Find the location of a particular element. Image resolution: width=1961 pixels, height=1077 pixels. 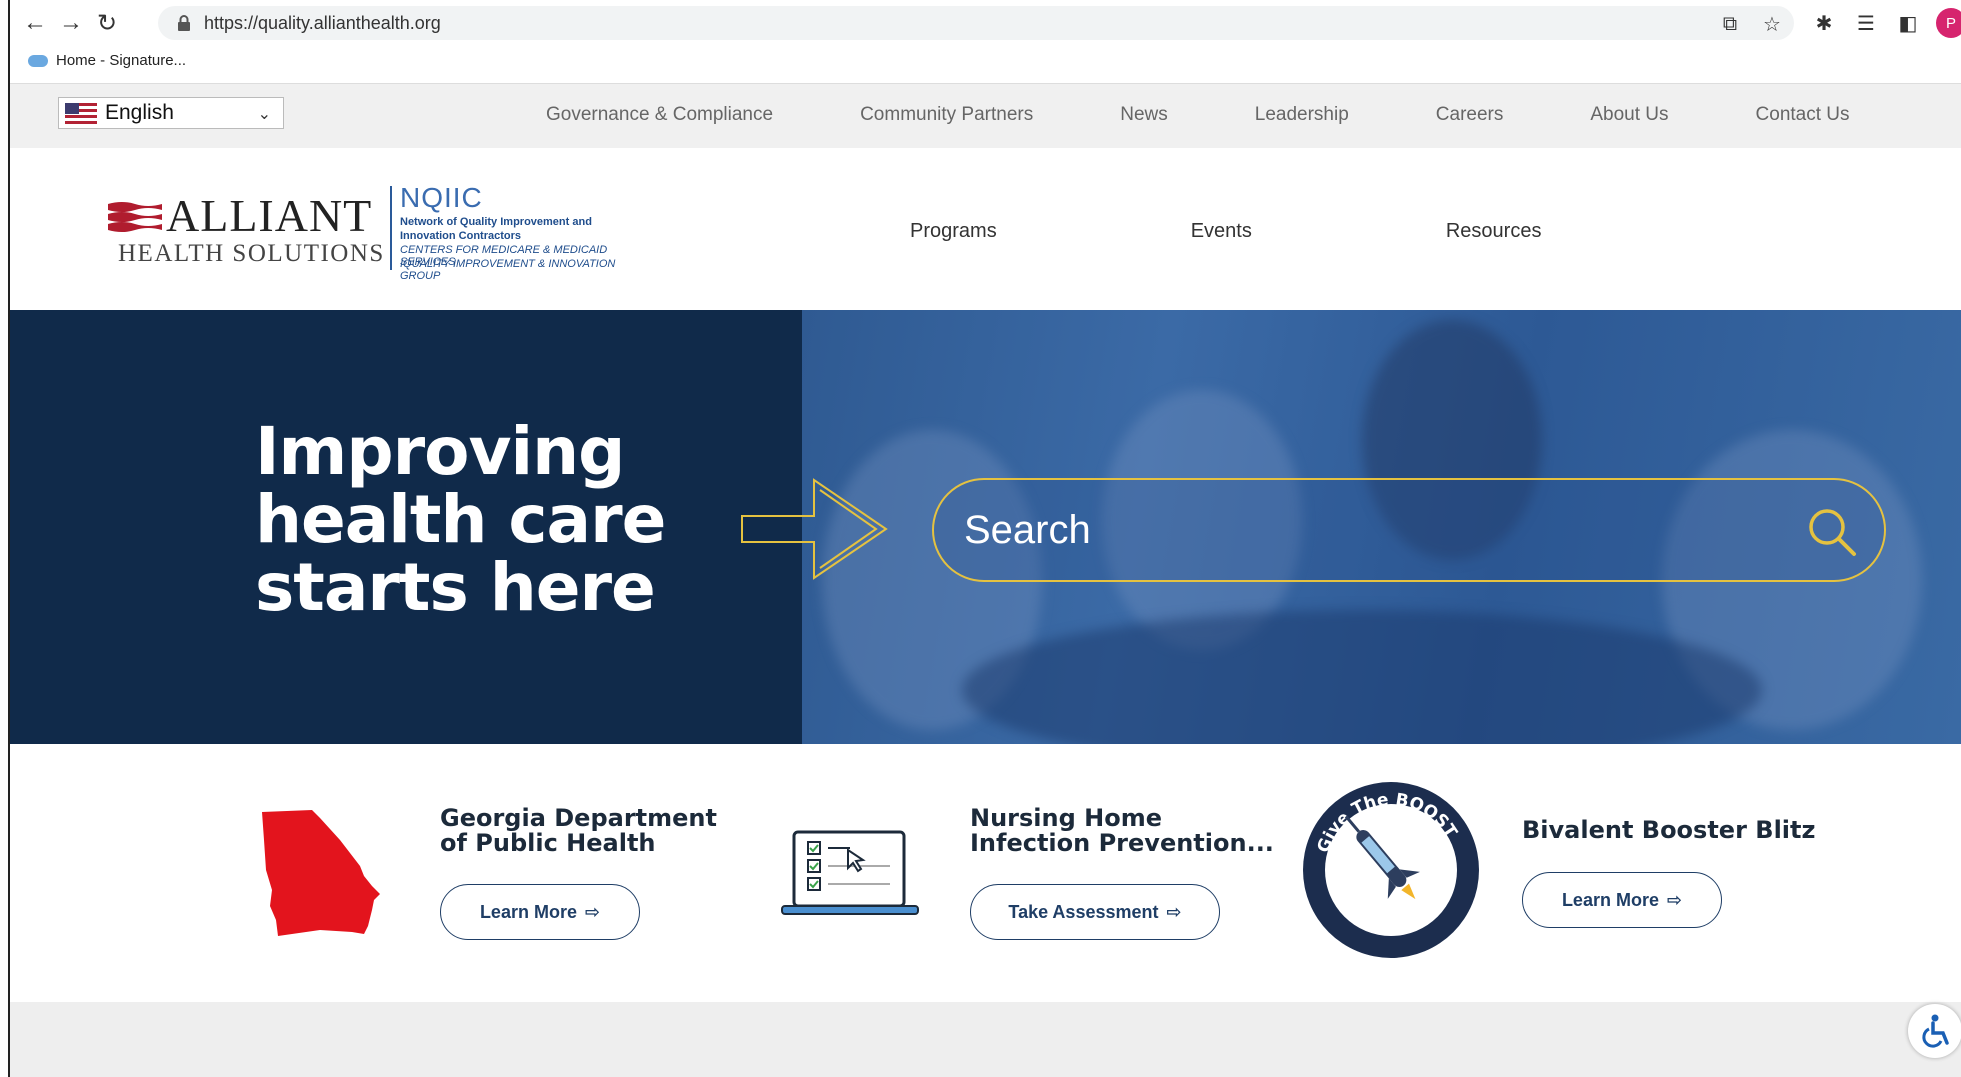

cloud-icon is located at coordinates (38, 60).